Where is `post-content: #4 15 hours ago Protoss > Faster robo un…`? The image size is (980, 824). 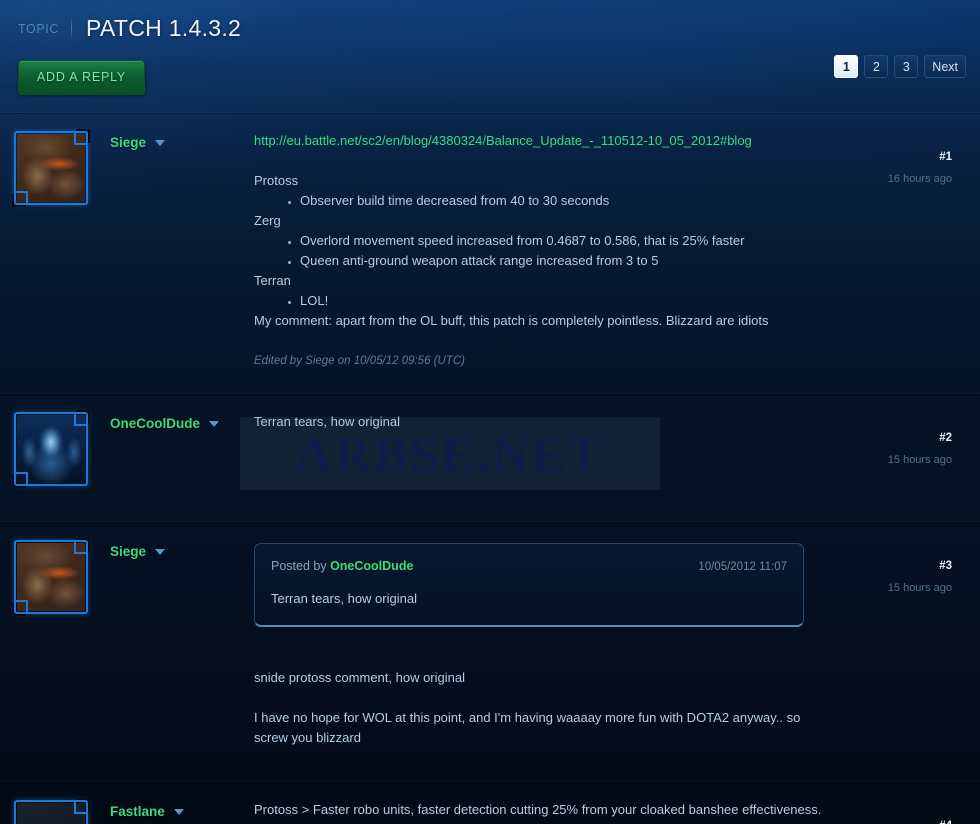
post-content: #4 15 hours ago Protoss > Faster robo un… is located at coordinates (610, 812).